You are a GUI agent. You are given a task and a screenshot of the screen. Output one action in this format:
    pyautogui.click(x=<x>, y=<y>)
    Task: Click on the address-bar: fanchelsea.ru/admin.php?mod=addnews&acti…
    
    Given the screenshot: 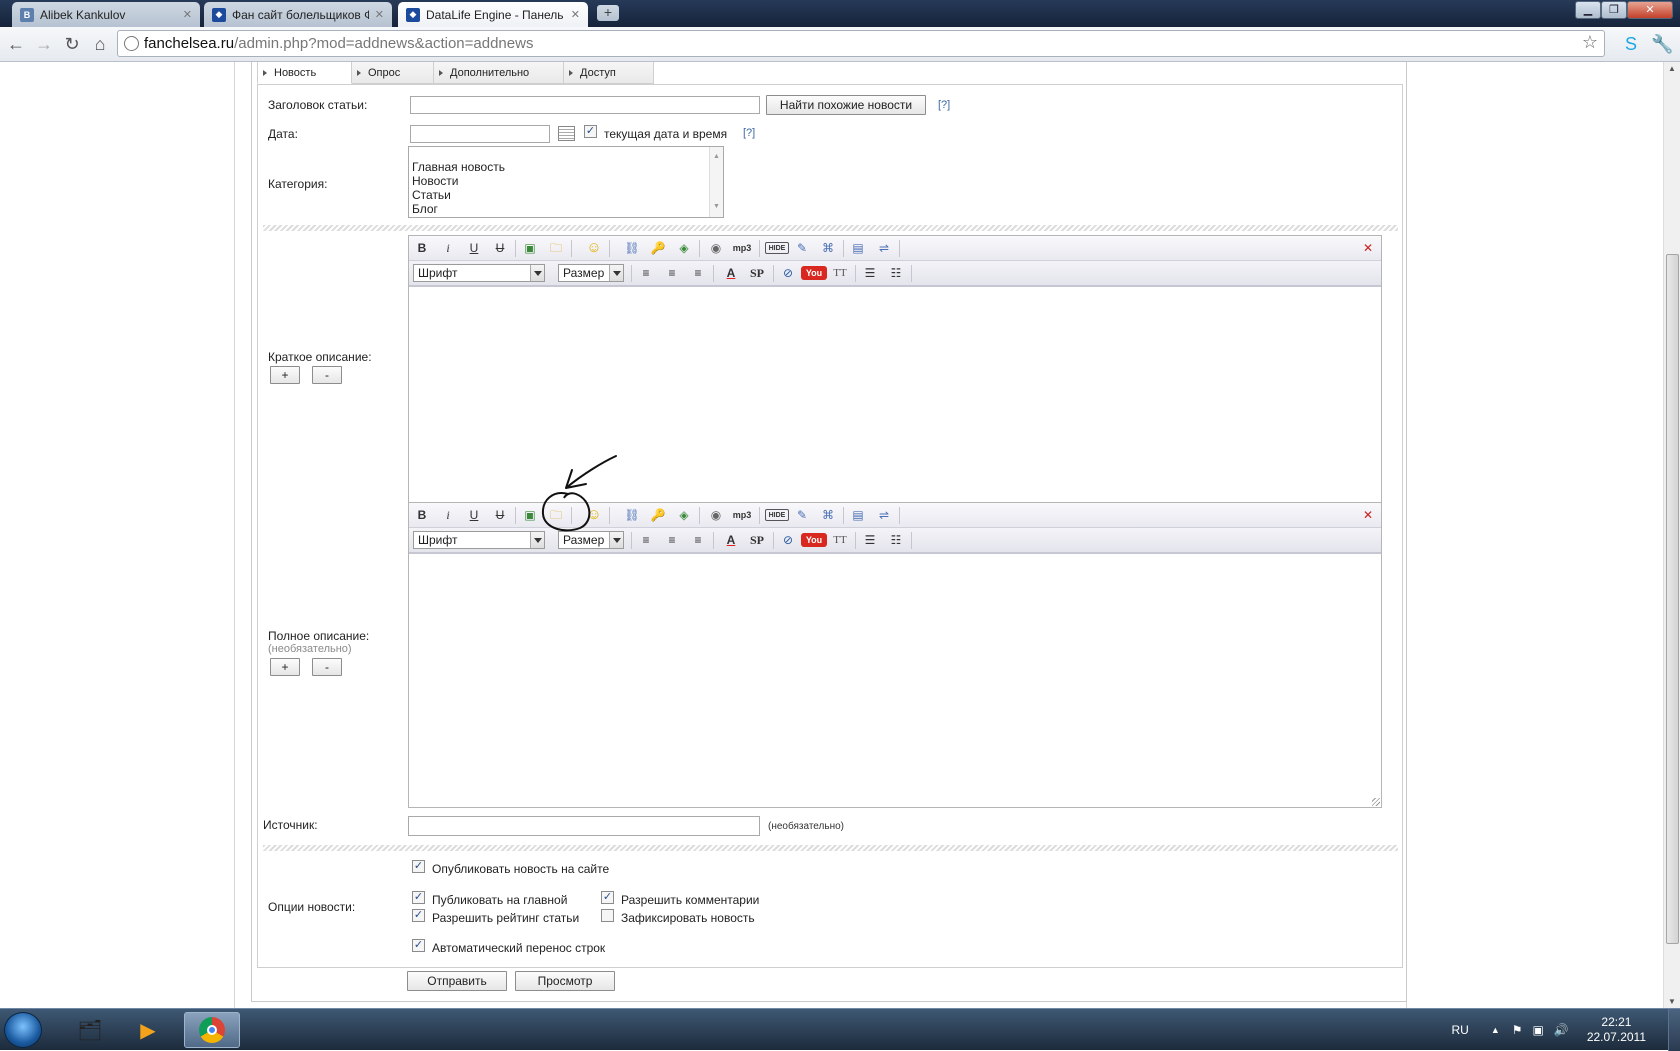 What is the action you would take?
    pyautogui.click(x=861, y=43)
    